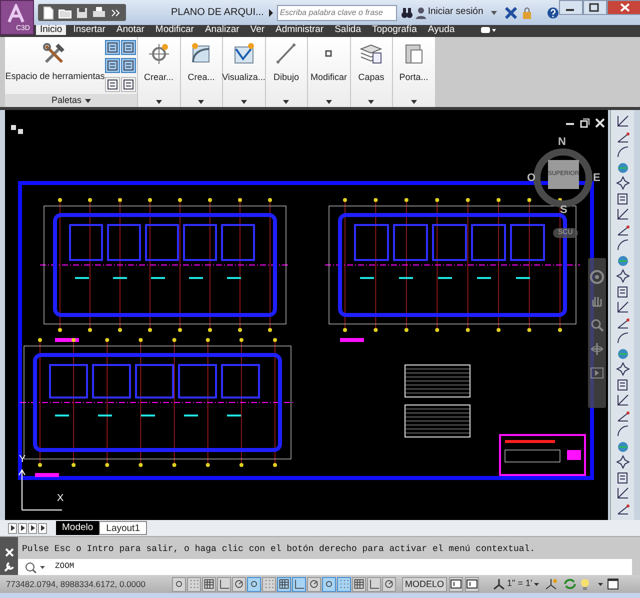  What do you see at coordinates (329, 72) in the screenshot?
I see `ribbon-panel-button: Modificar` at bounding box center [329, 72].